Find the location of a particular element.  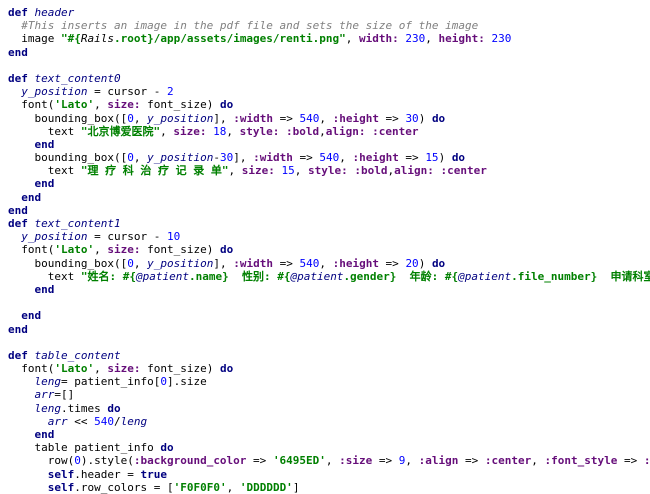

code-line: self.row_colors = ['F0F0F0', 'DDDDDD'] is located at coordinates (325, 487).